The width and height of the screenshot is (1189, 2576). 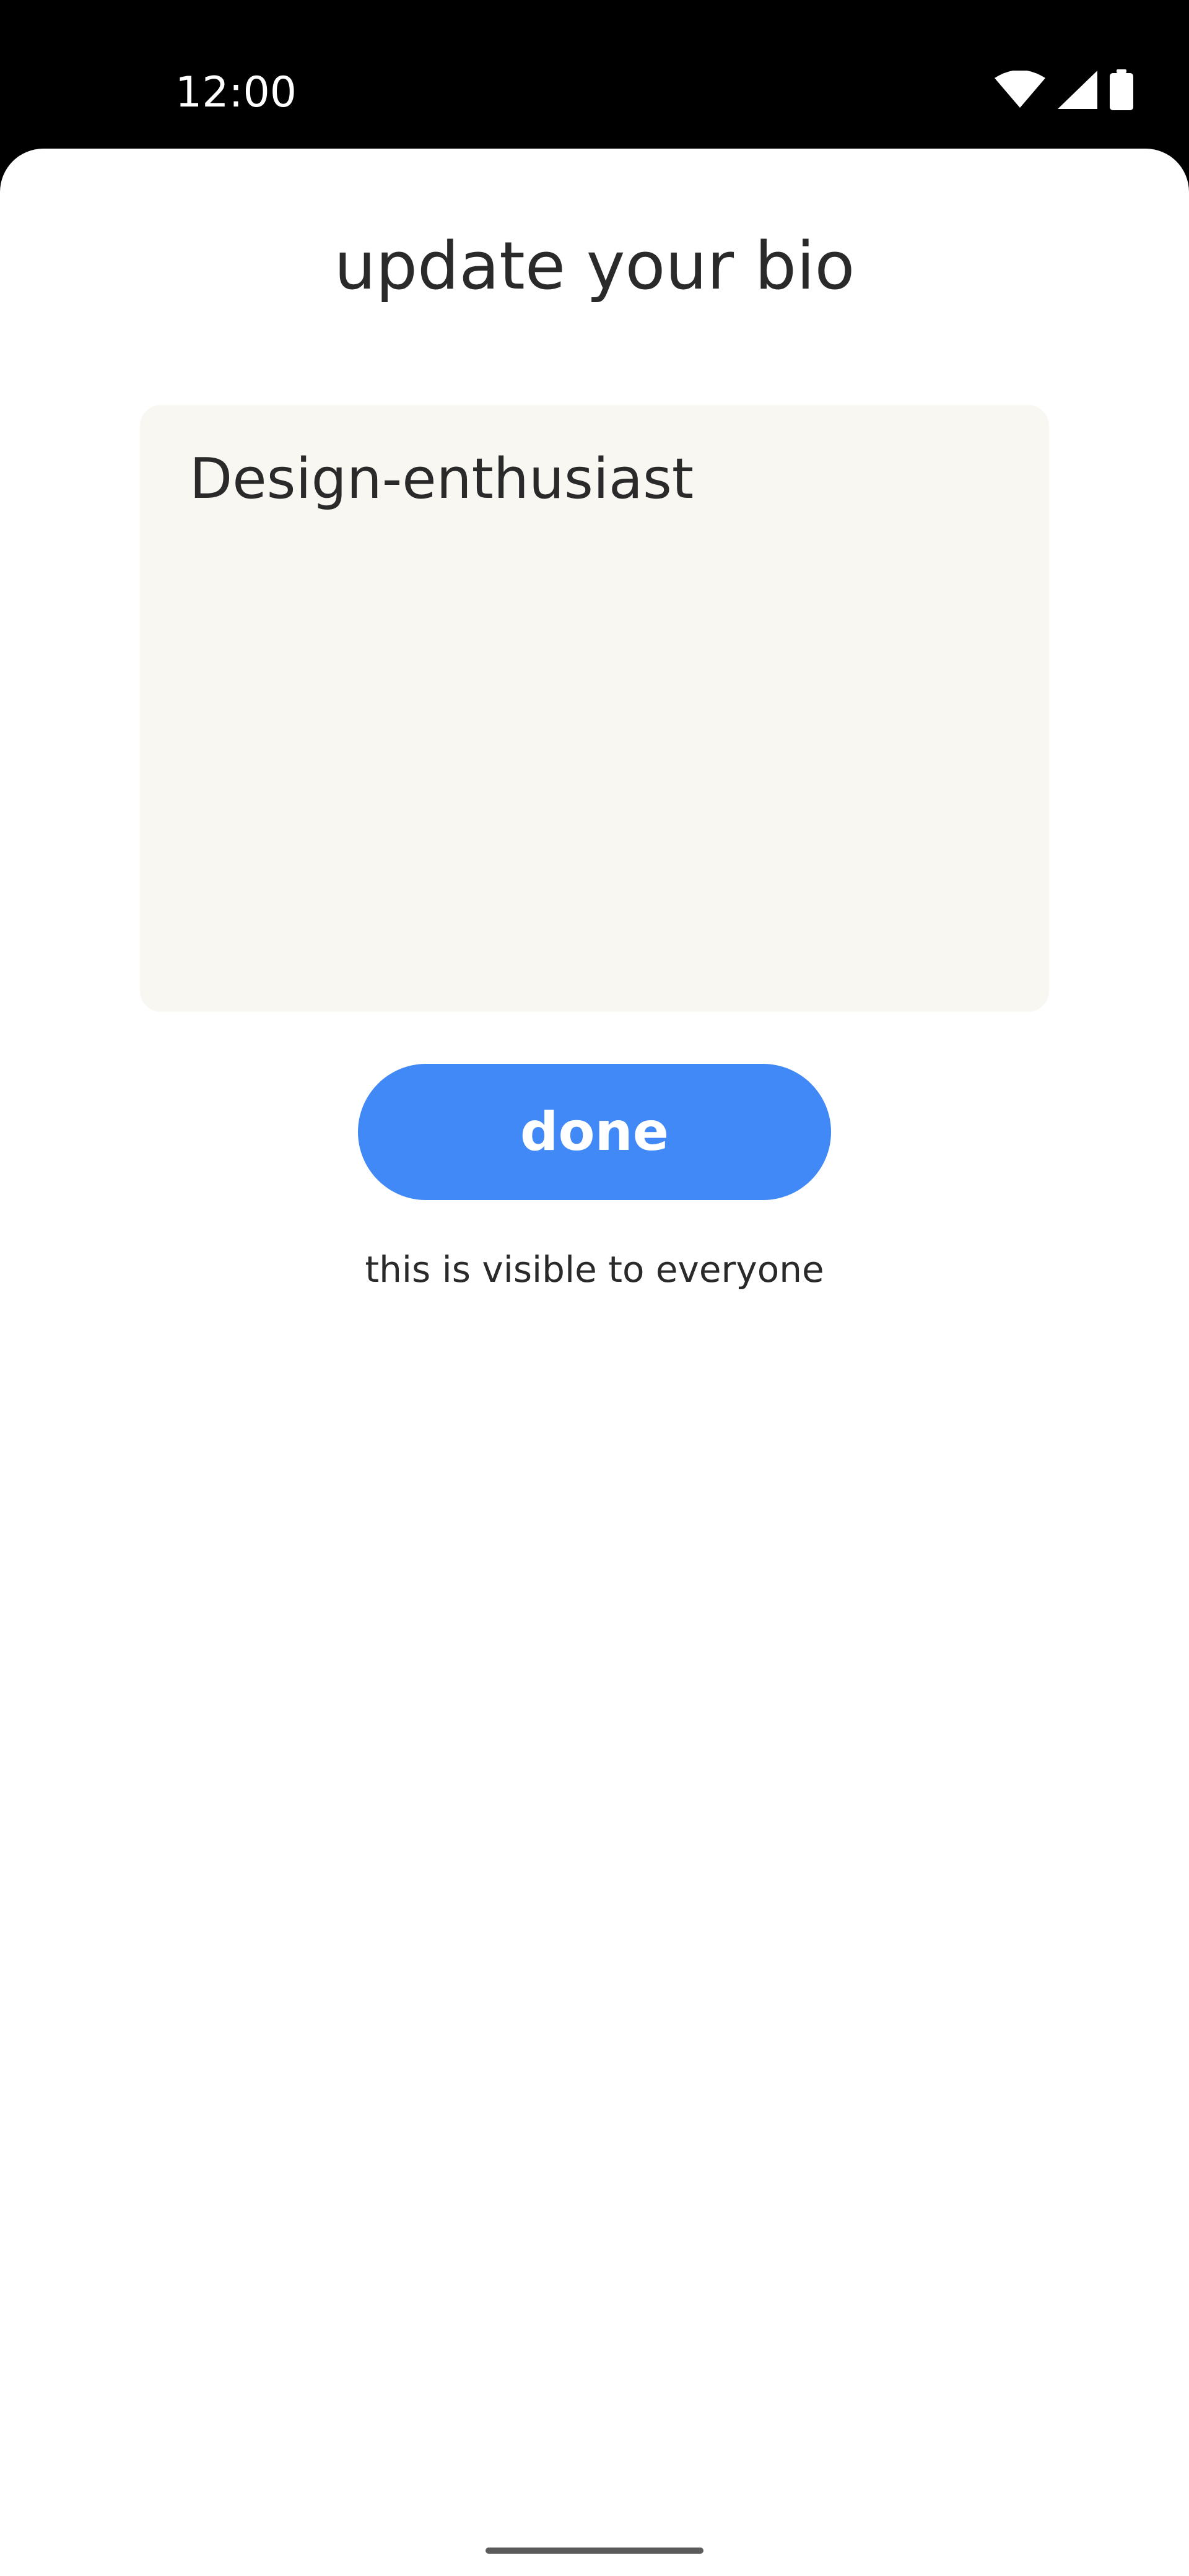 What do you see at coordinates (1077, 91) in the screenshot?
I see `cellular-signal-icon` at bounding box center [1077, 91].